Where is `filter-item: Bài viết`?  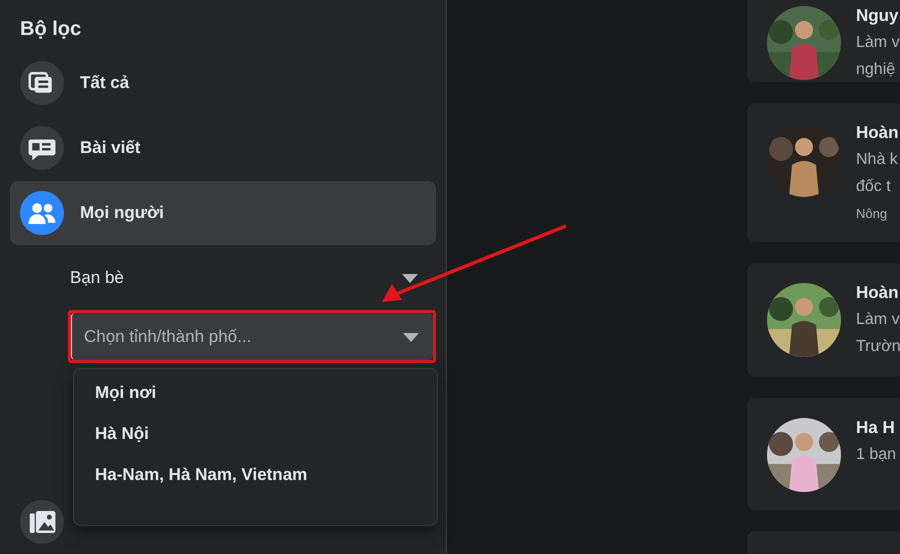 filter-item: Bài viết is located at coordinates (223, 148).